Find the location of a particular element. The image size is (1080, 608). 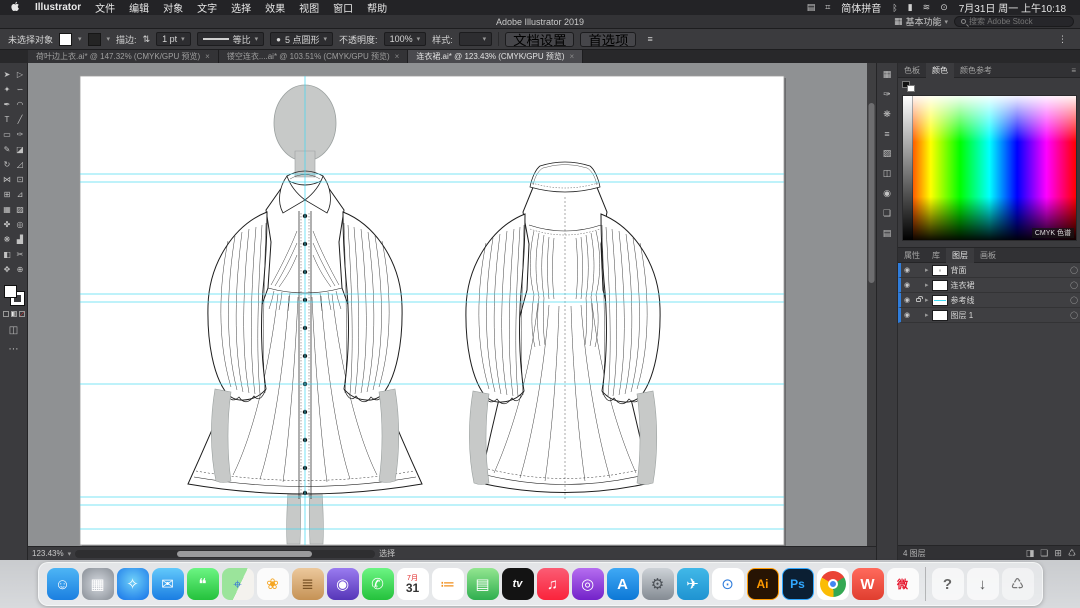

wifi-icon: ≋ is located at coordinates (927, 7).